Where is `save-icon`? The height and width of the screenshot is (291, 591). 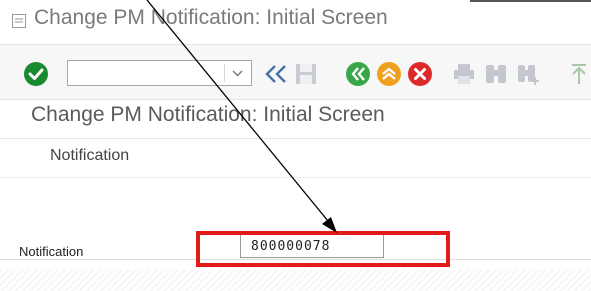
save-icon is located at coordinates (306, 74).